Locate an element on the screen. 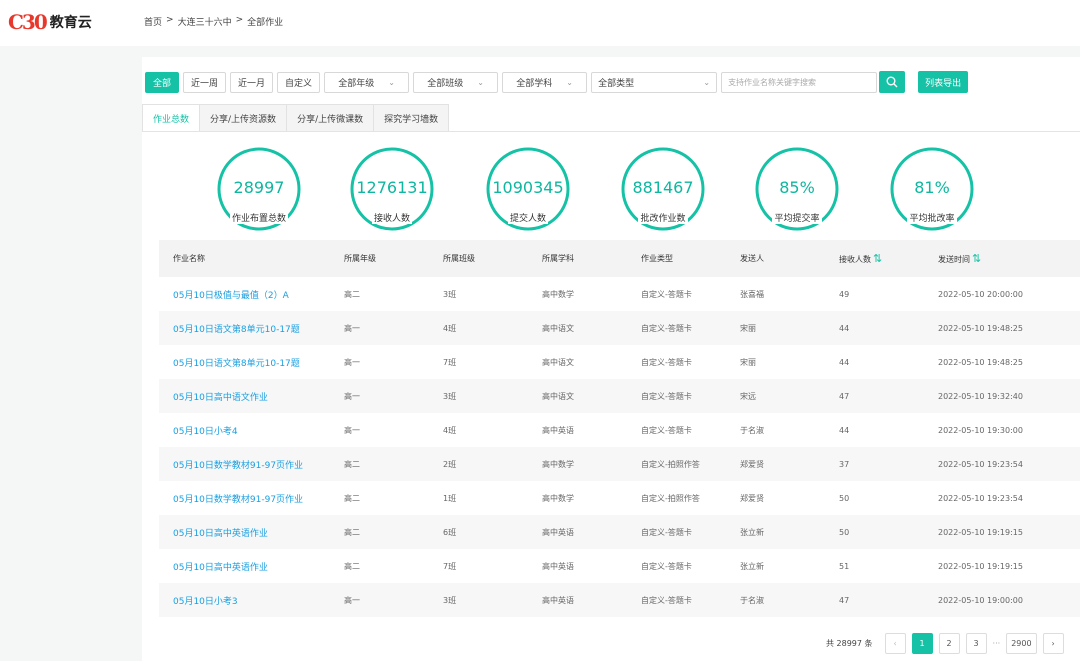 This screenshot has width=1080, height=661. homework-name-link: 05月10日极值与最值（2）A is located at coordinates (231, 296).